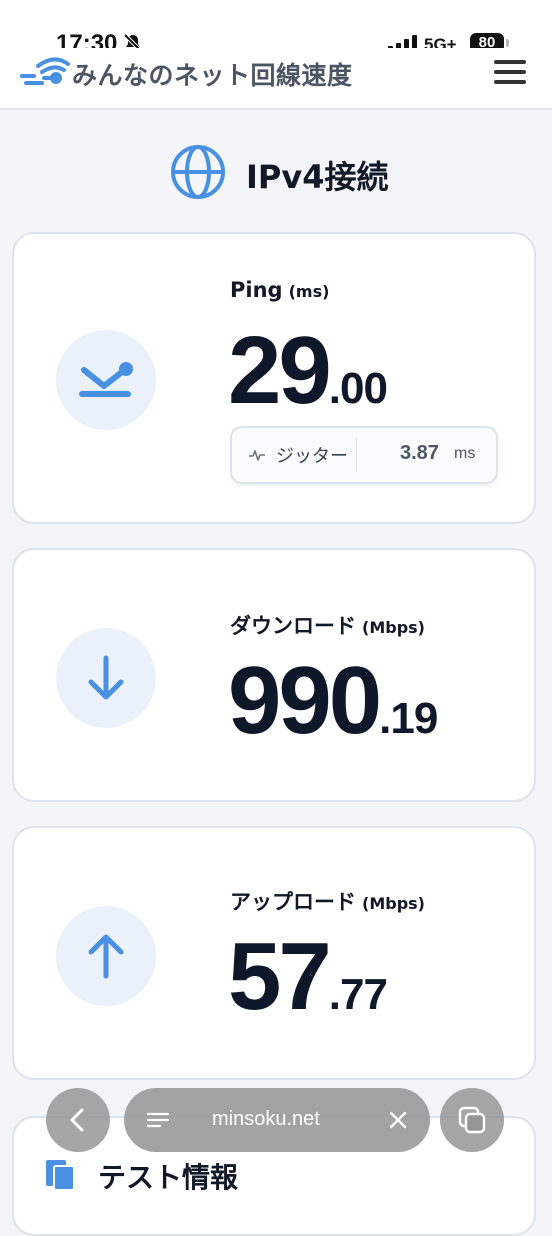  Describe the element at coordinates (312, 456) in the screenshot. I see `jitter-label: ジッター` at that location.